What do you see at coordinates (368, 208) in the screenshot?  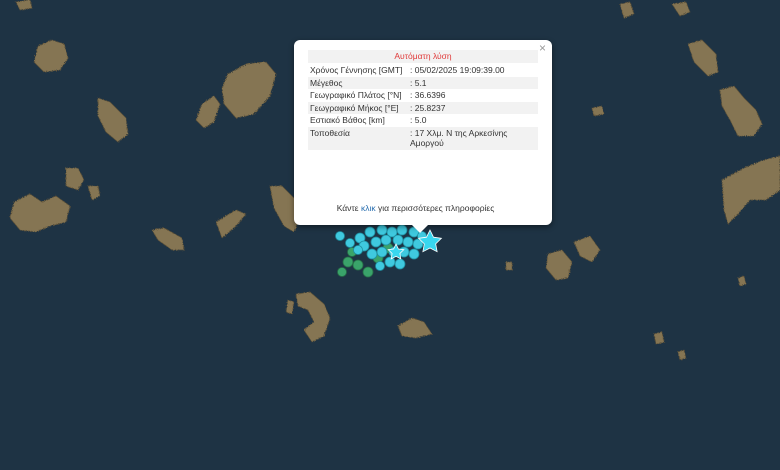 I see `more-info-link: κλικ` at bounding box center [368, 208].